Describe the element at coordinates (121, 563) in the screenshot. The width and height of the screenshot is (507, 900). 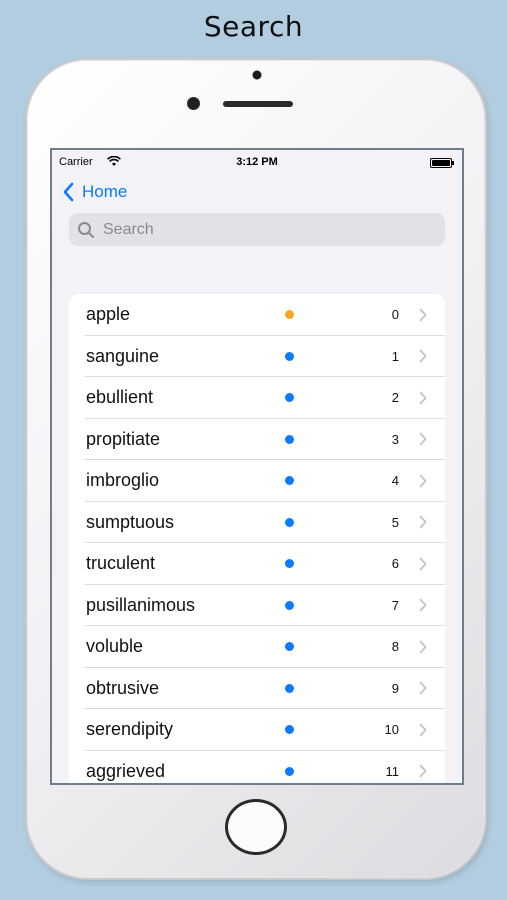
I see `word-label: truculent` at that location.